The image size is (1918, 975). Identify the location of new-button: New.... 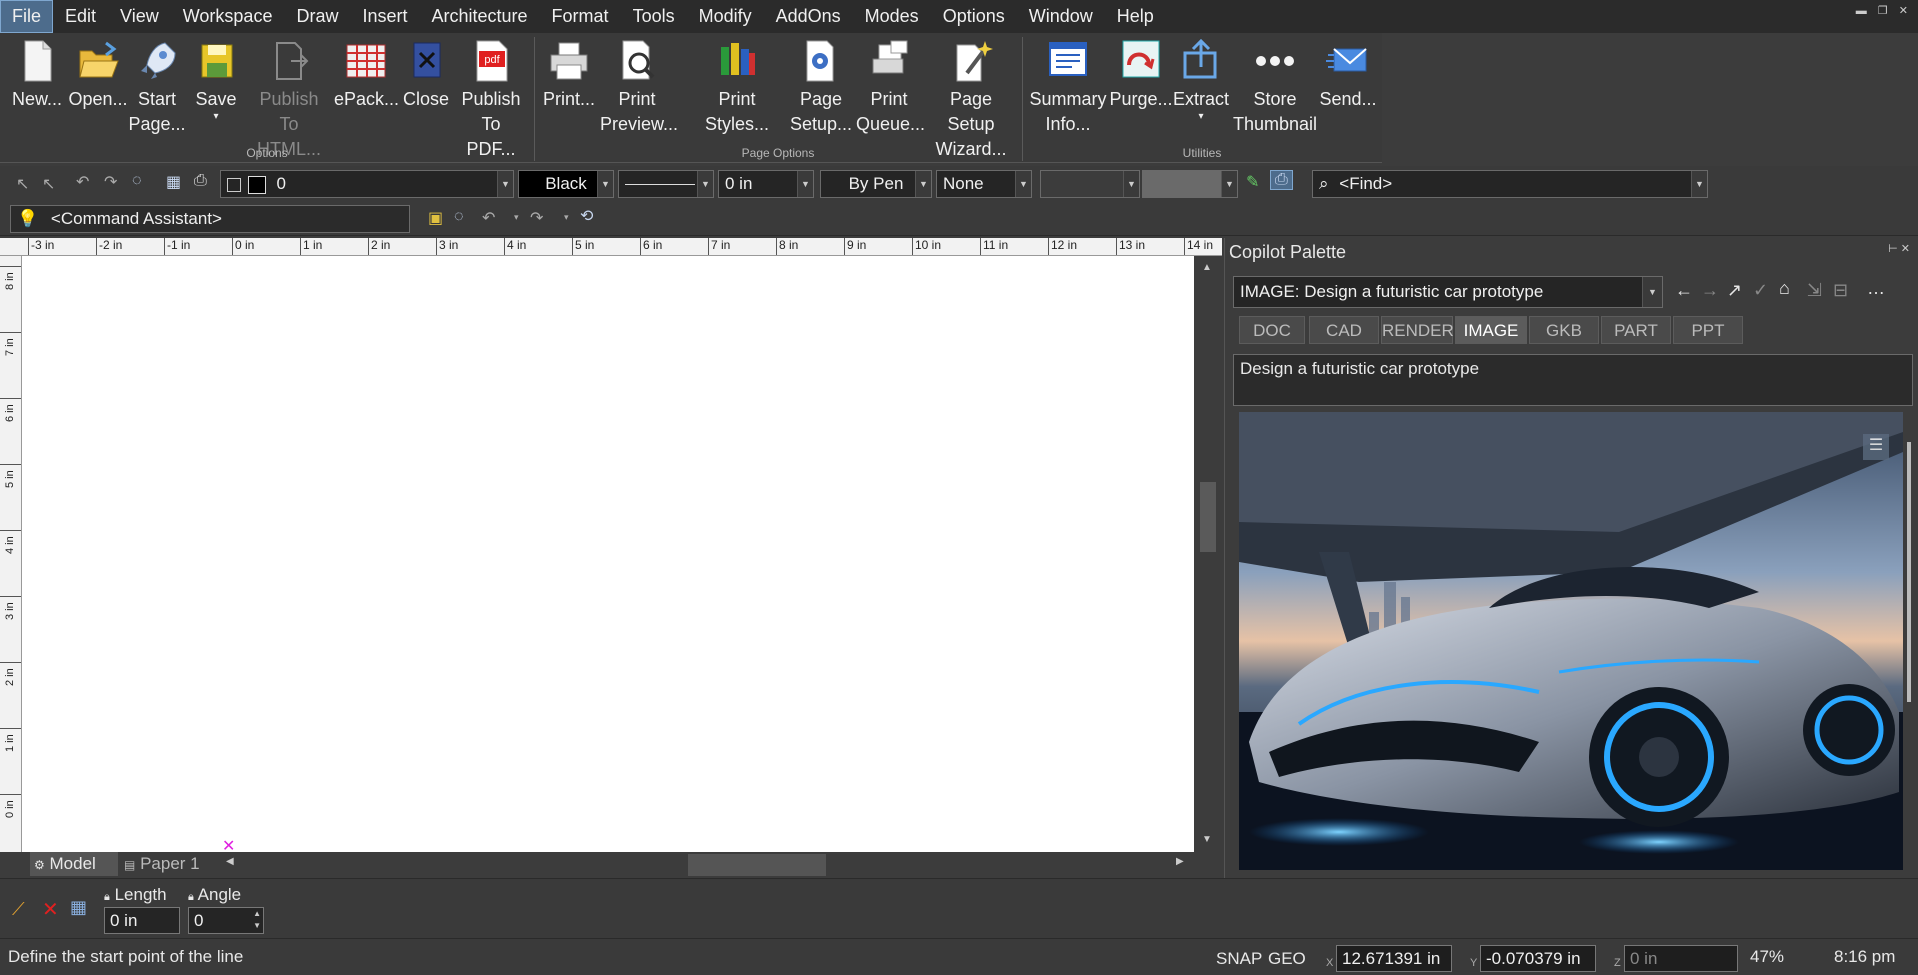
(37, 89).